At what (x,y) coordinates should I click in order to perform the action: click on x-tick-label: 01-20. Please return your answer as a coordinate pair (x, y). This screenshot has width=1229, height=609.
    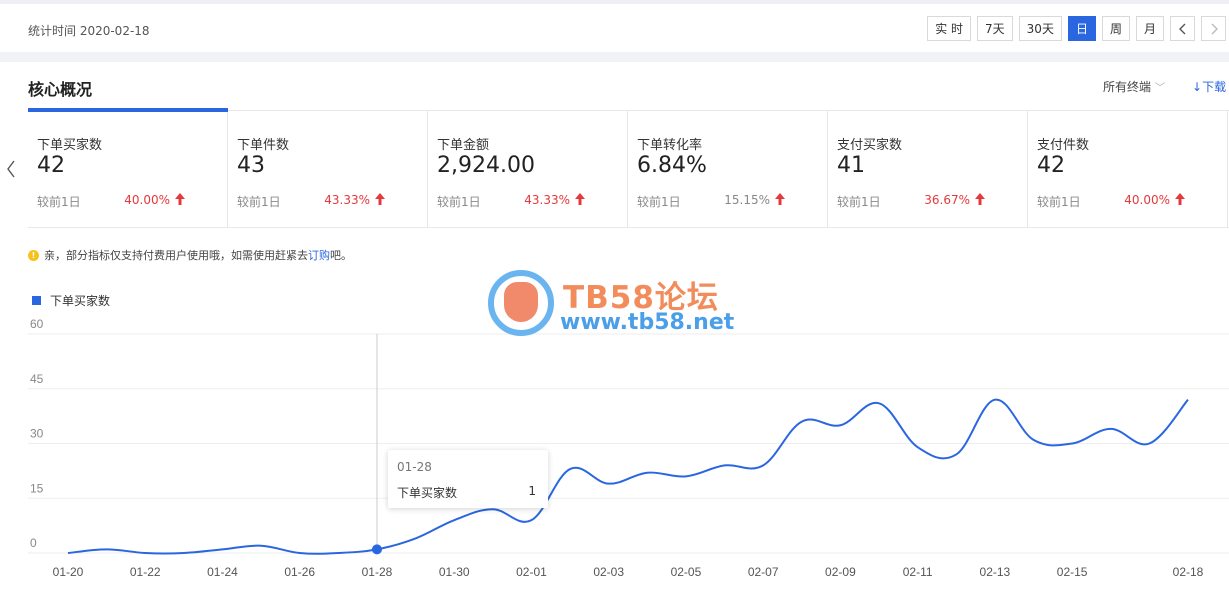
    Looking at the image, I should click on (68, 572).